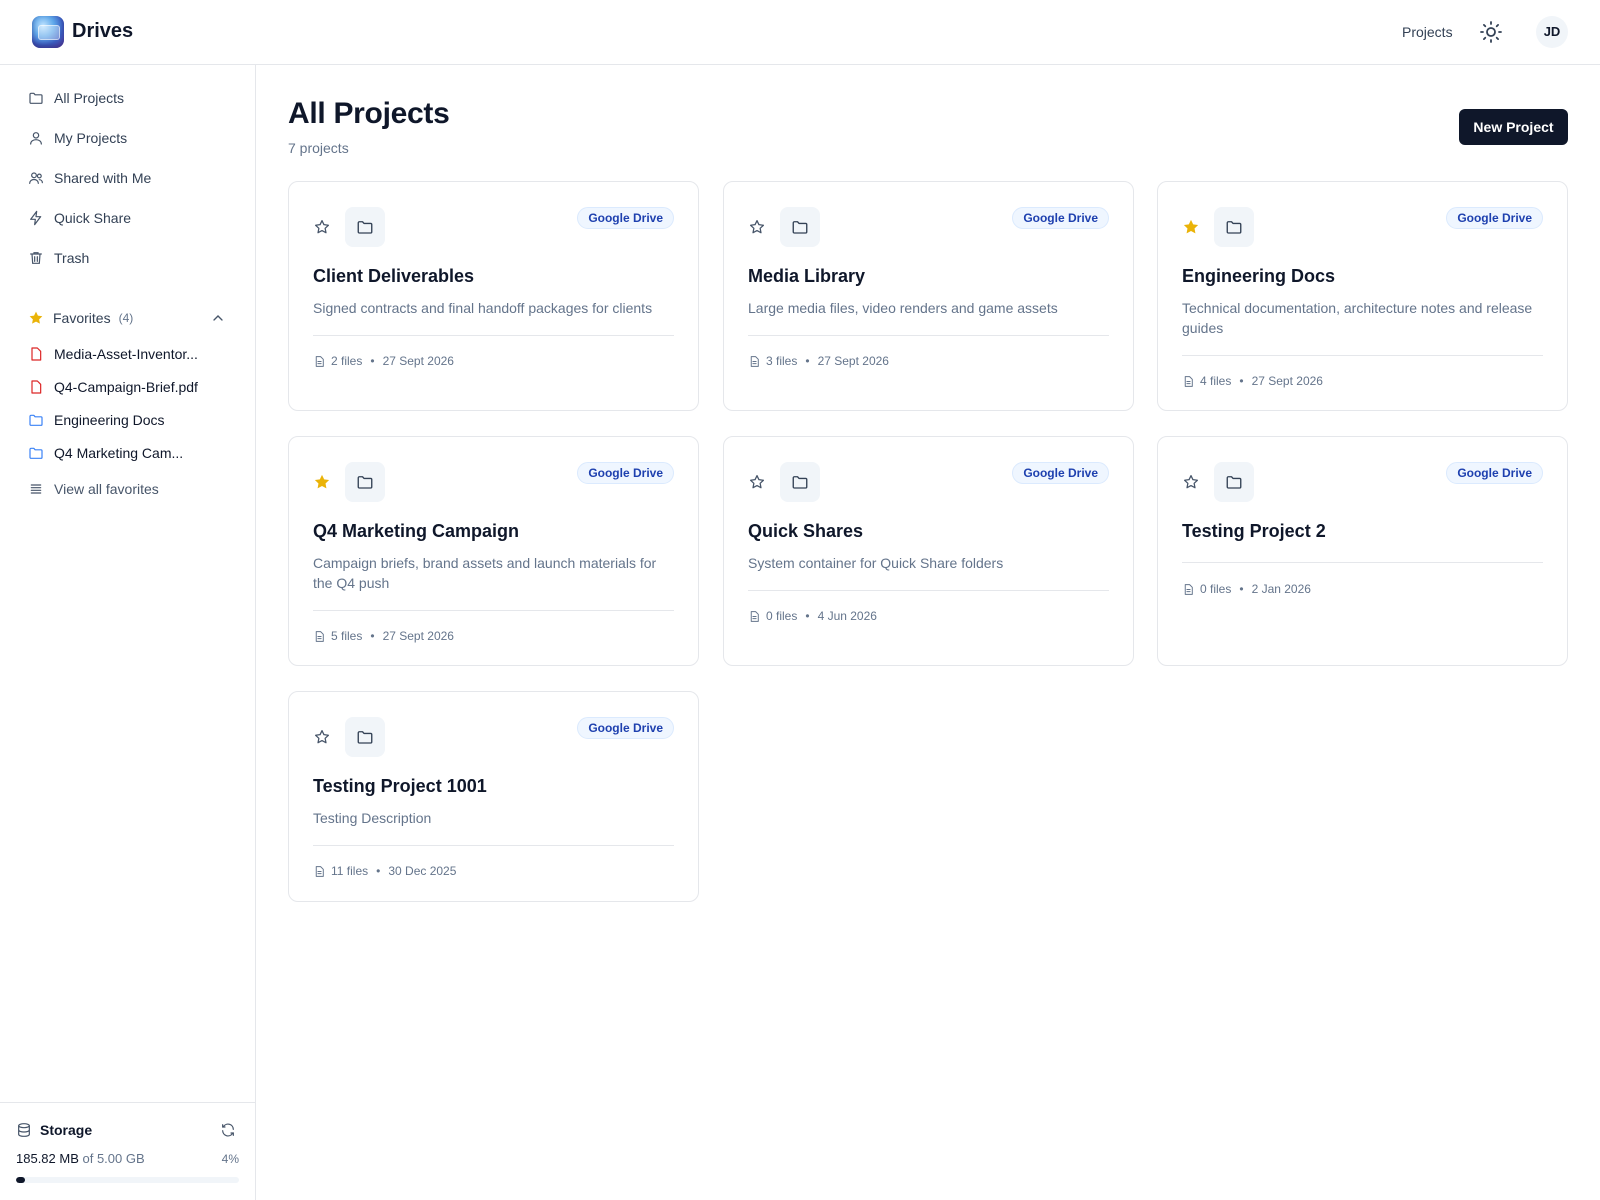 The image size is (1600, 1200). What do you see at coordinates (800, 32) in the screenshot?
I see `top-header: Drives Projects JD` at bounding box center [800, 32].